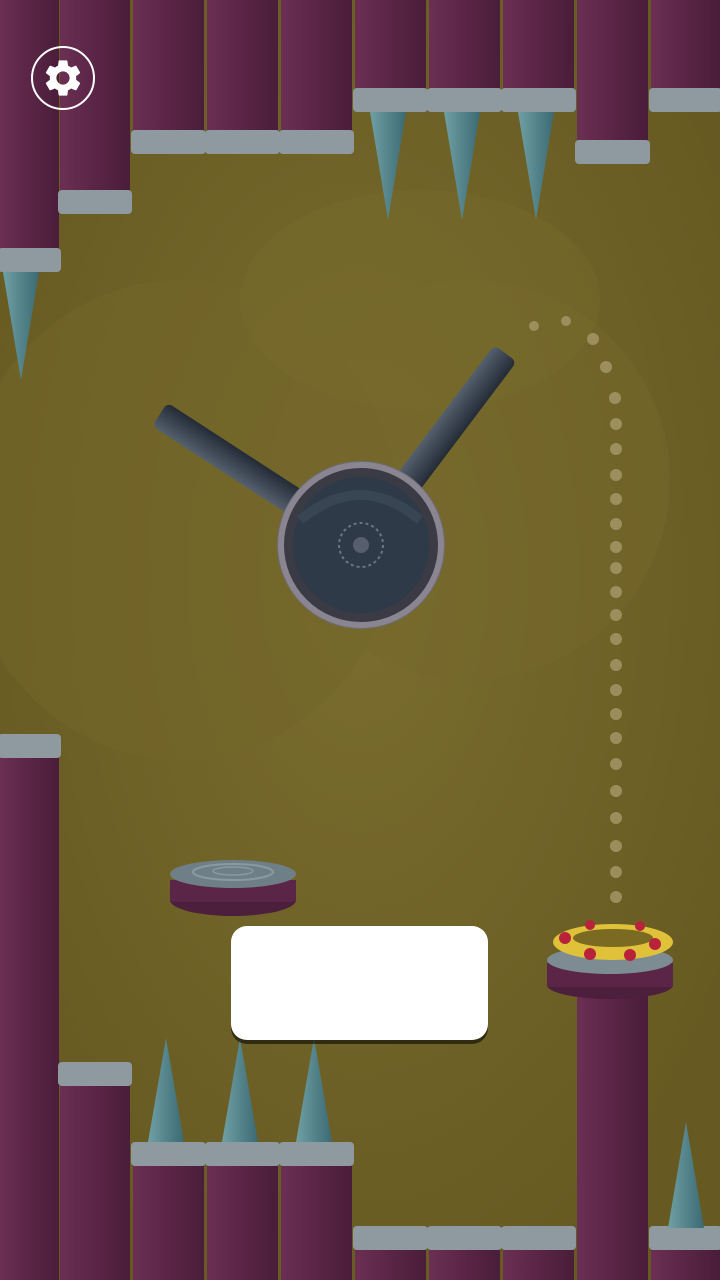 The height and width of the screenshot is (1280, 720). I want to click on background-hill, so click(420, 300).